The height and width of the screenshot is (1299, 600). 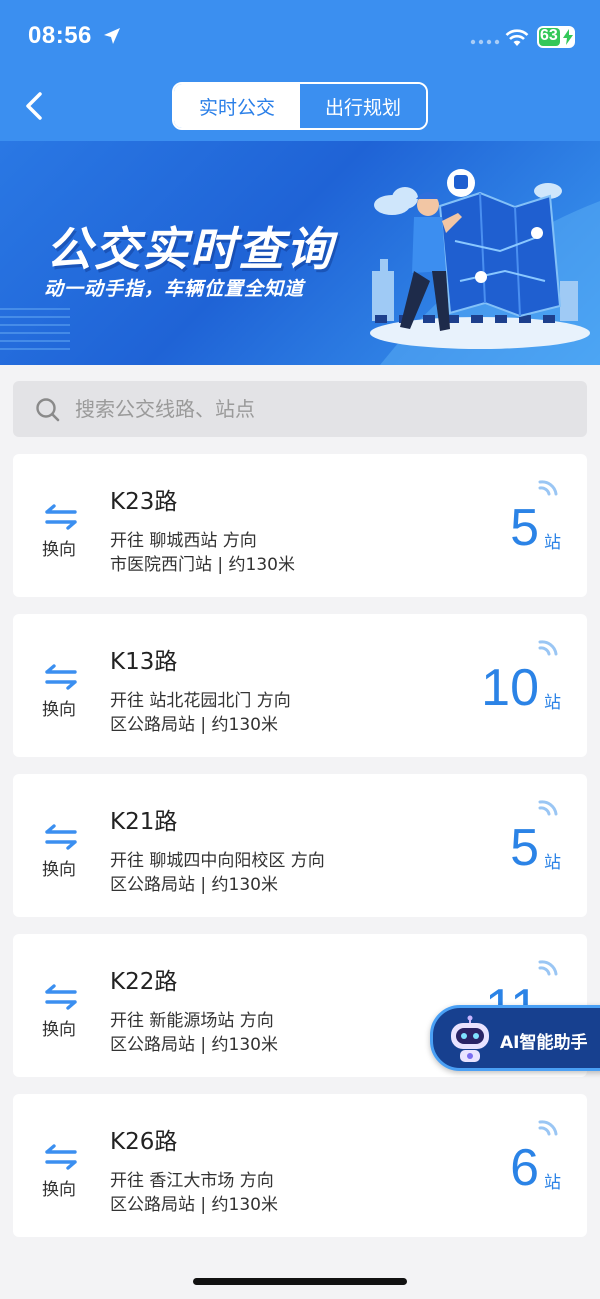 I want to click on route-name: K13路, so click(x=144, y=662).